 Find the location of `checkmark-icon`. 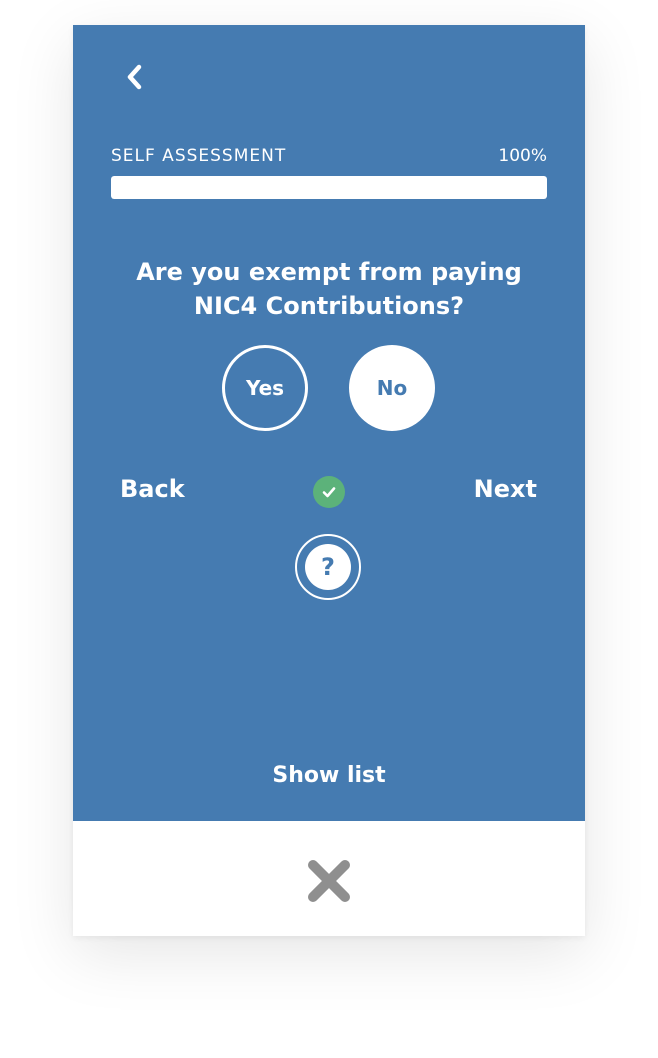

checkmark-icon is located at coordinates (329, 492).